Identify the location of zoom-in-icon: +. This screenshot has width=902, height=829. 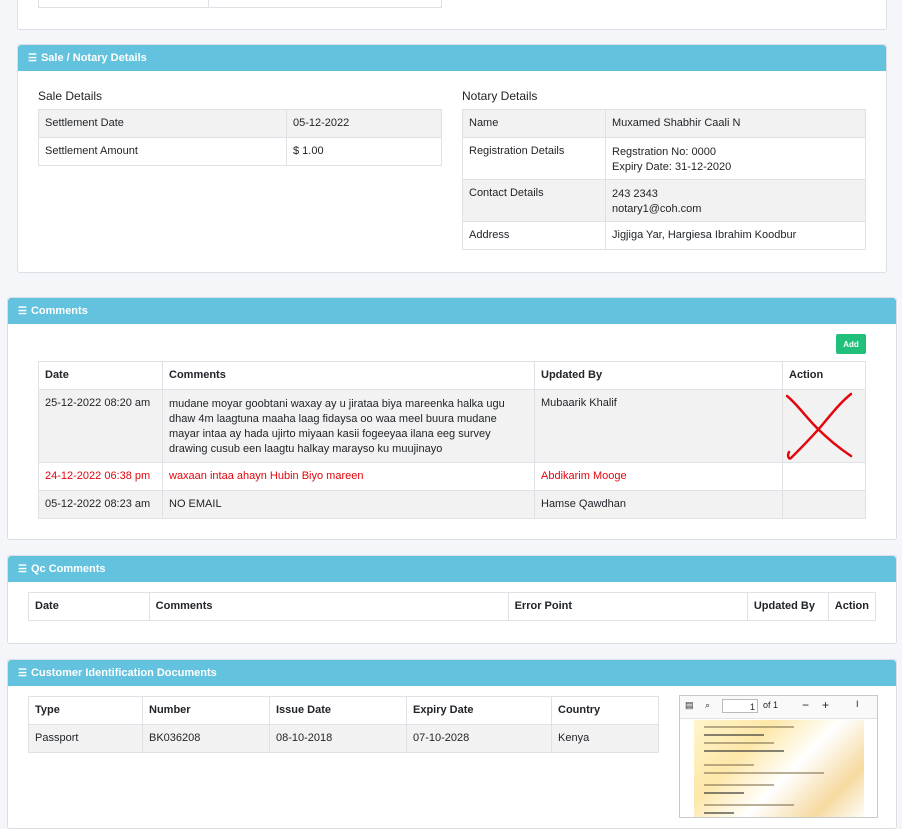
(825, 705).